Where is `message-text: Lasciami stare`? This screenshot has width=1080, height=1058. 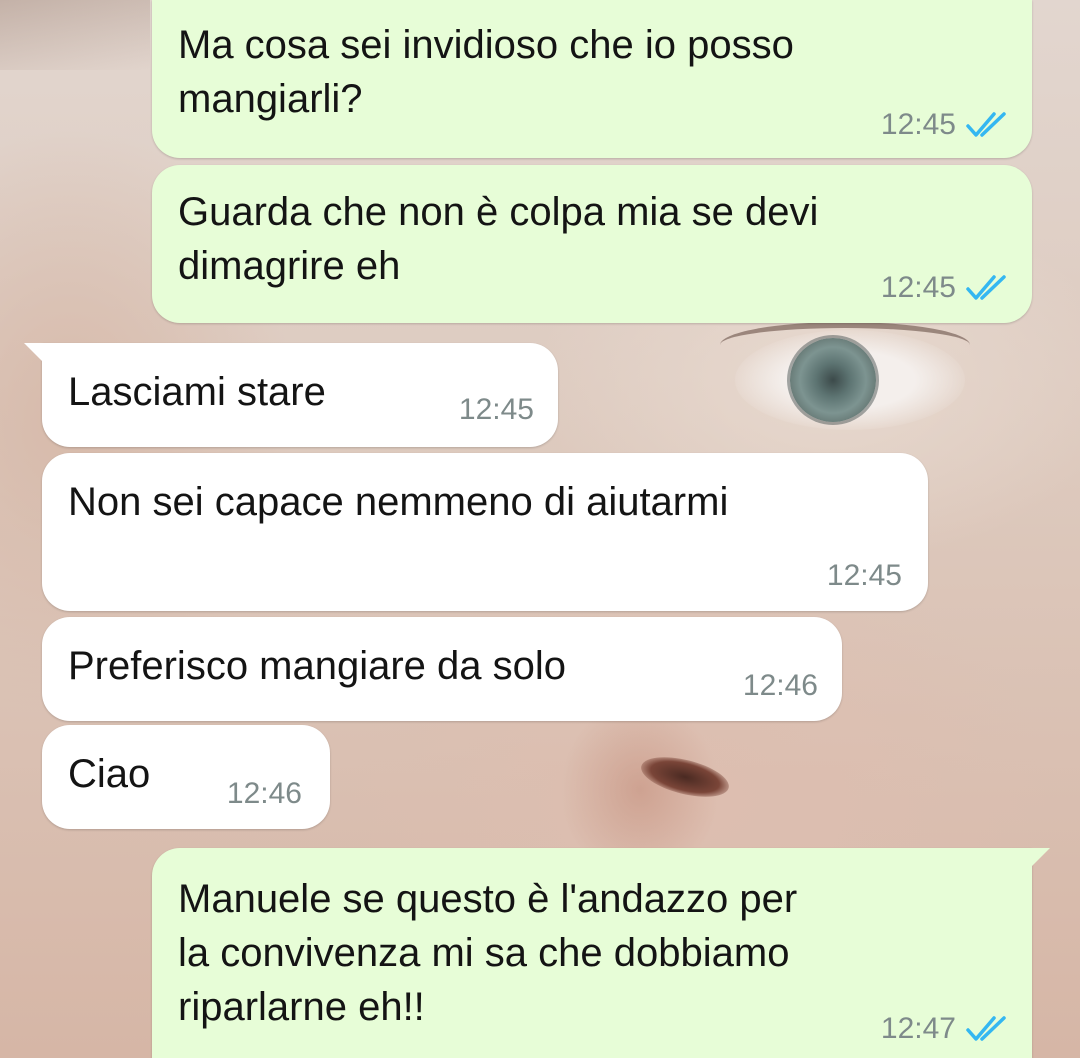
message-text: Lasciami stare is located at coordinates (197, 392).